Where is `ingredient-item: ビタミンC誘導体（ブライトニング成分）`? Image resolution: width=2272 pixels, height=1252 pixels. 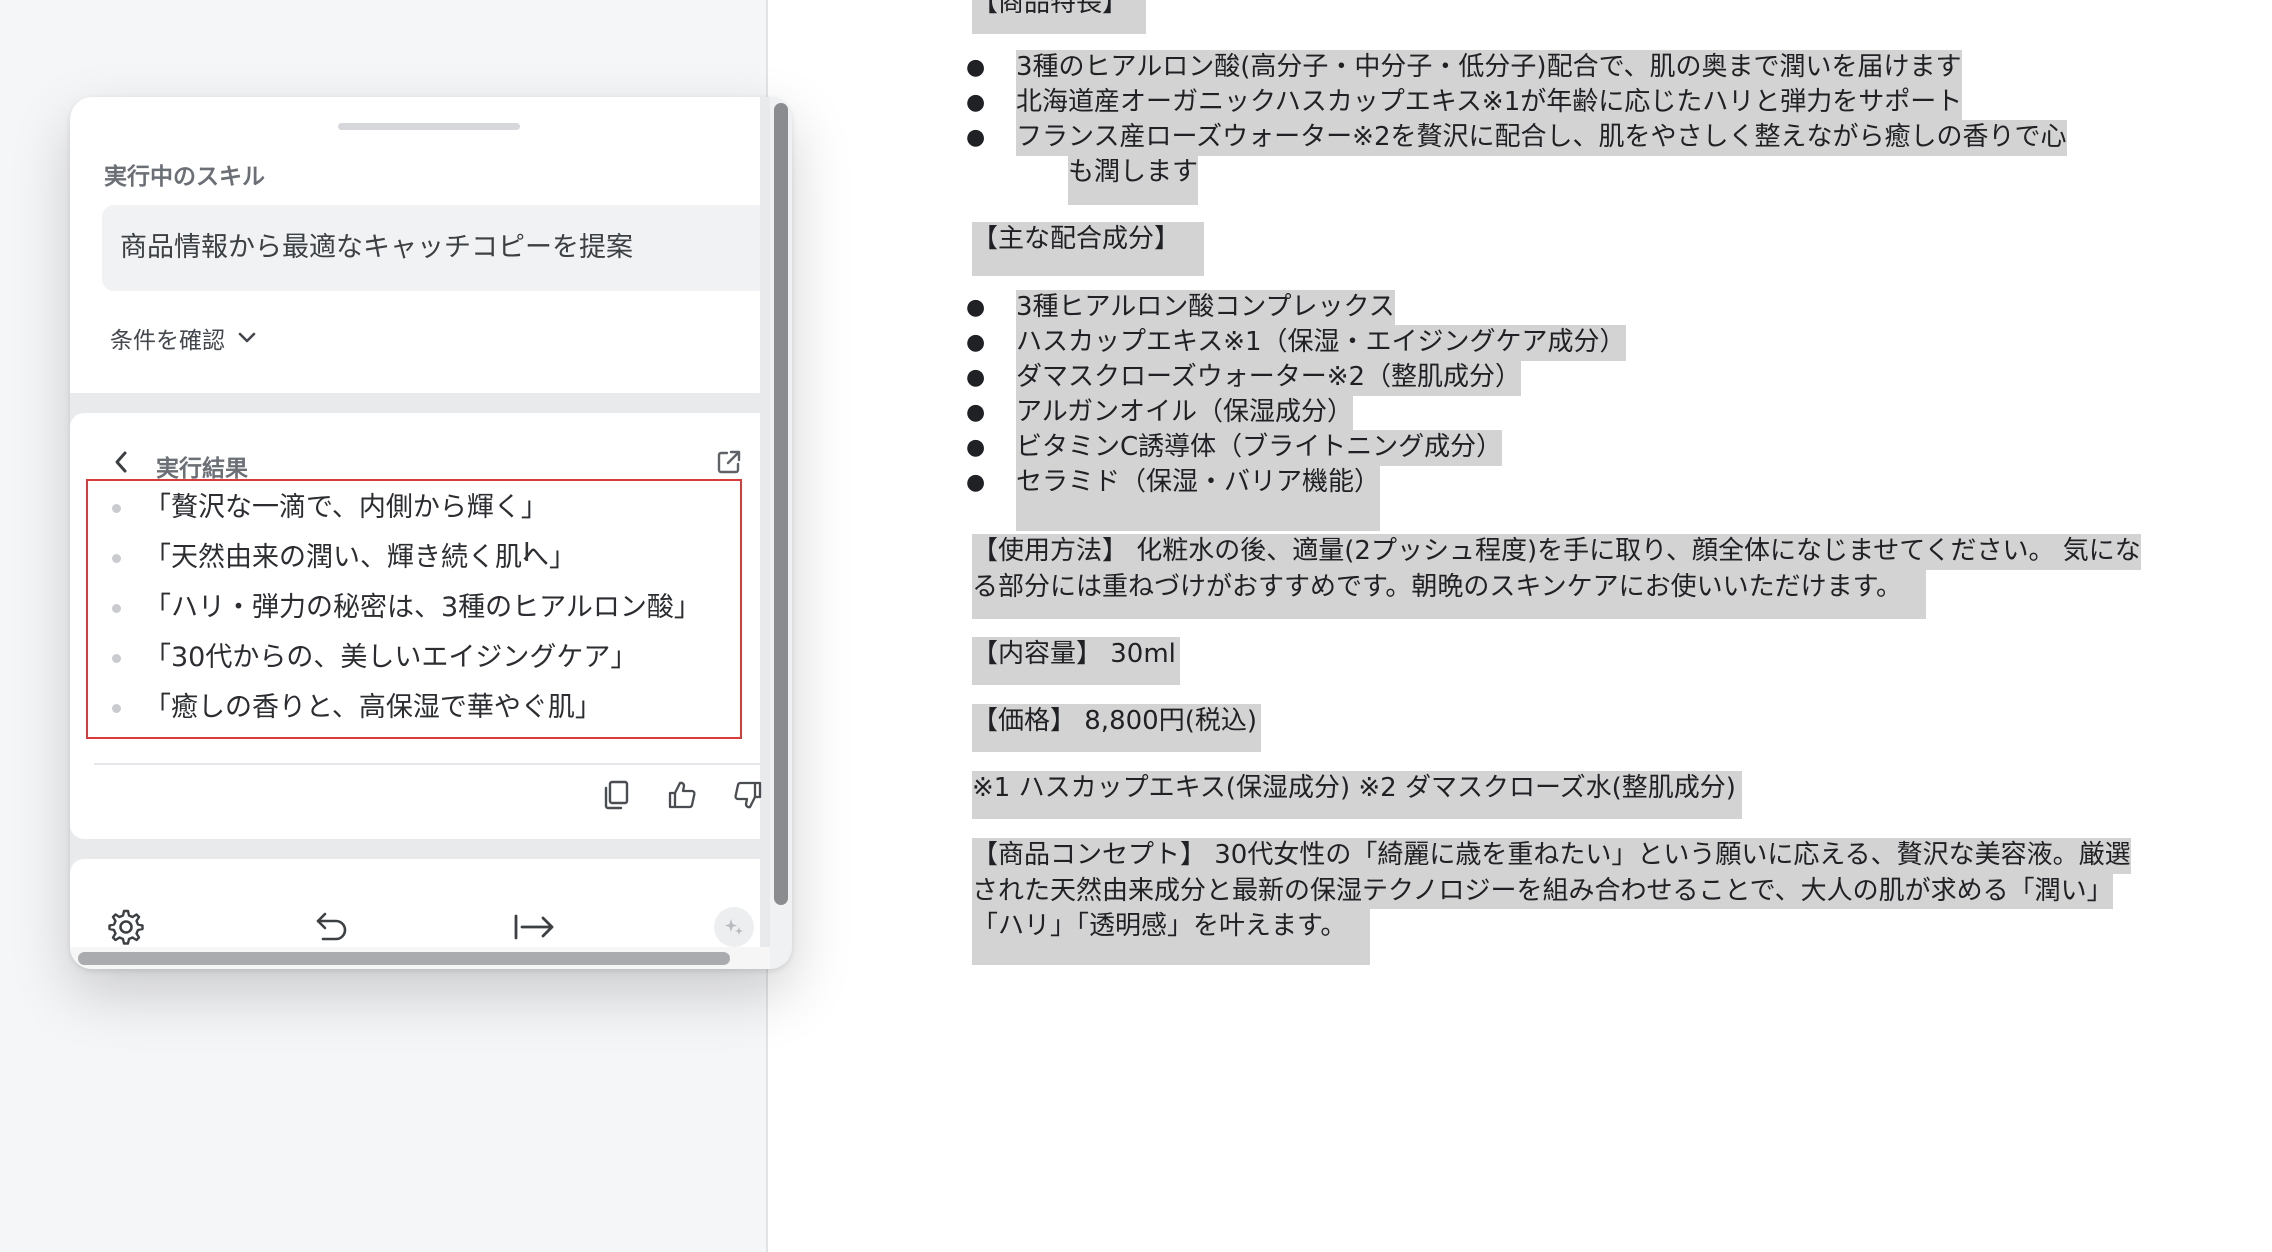 ingredient-item: ビタミンC誘導体（ブライトニング成分） is located at coordinates (1566, 448).